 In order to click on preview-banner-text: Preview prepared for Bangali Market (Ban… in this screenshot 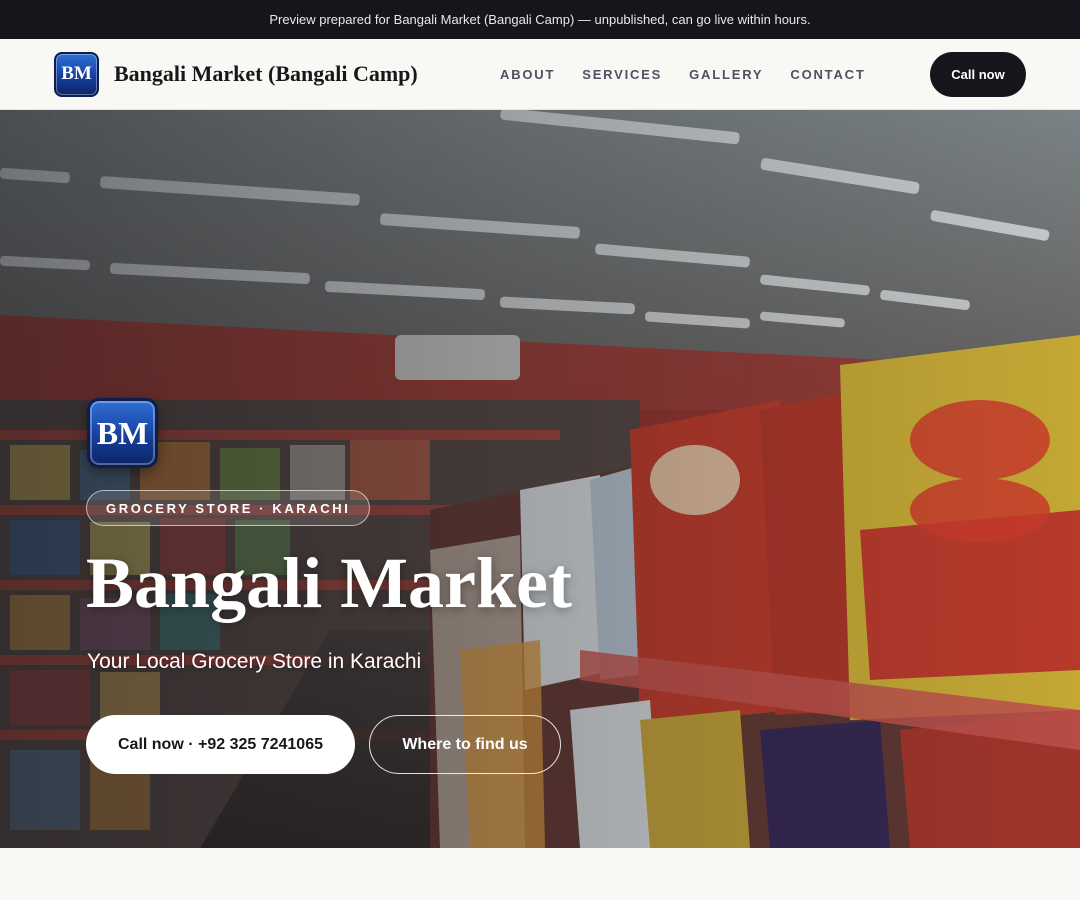, I will do `click(540, 19)`.